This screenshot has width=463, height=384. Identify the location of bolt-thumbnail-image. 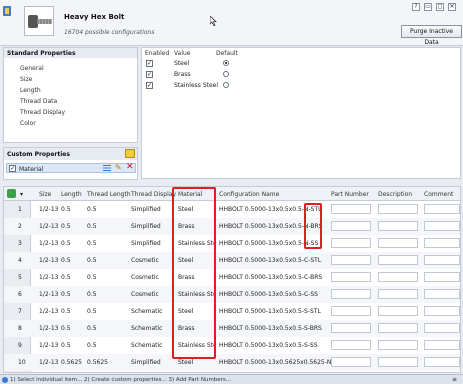
(39, 21).